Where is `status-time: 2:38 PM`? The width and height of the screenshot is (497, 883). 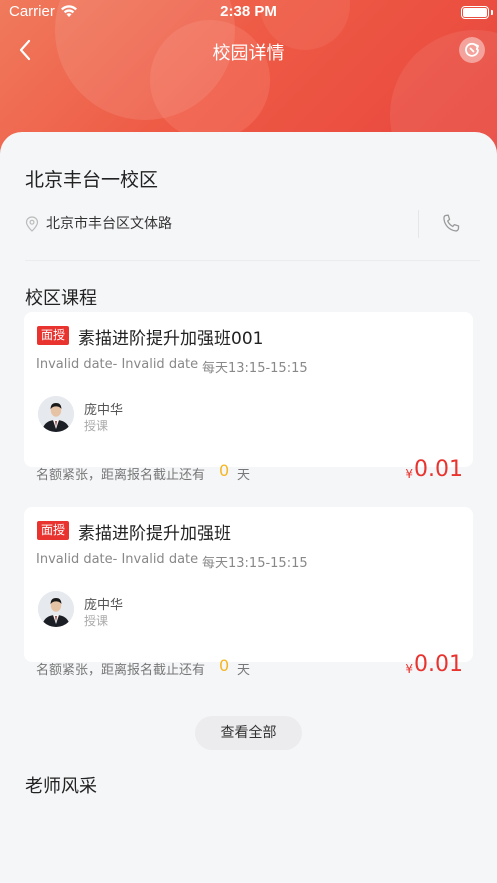
status-time: 2:38 PM is located at coordinates (248, 11).